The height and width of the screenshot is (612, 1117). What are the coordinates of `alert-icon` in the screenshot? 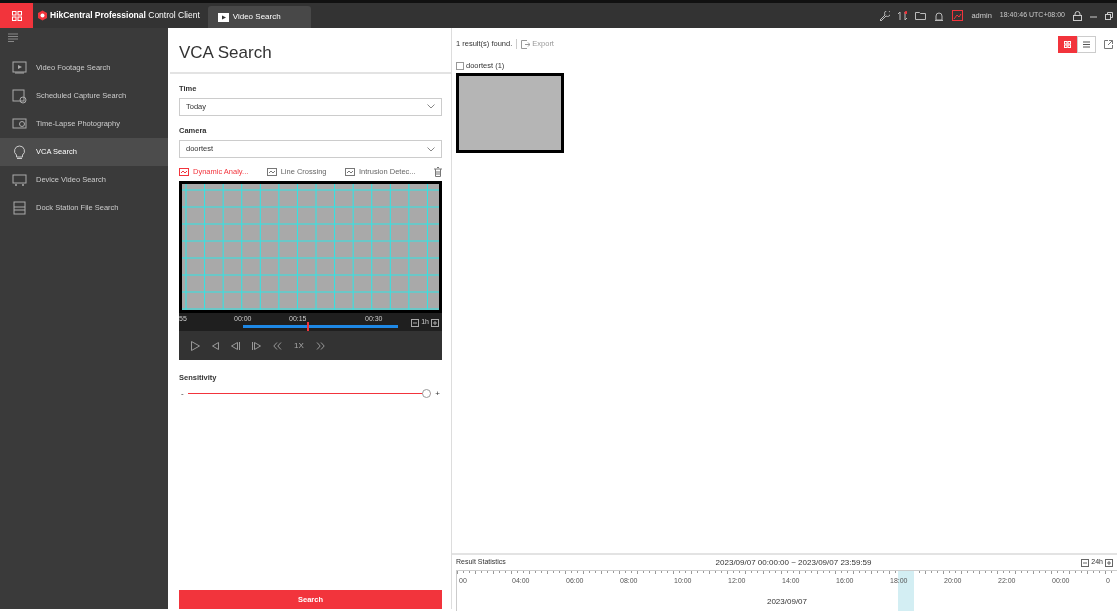 It's located at (958, 15).